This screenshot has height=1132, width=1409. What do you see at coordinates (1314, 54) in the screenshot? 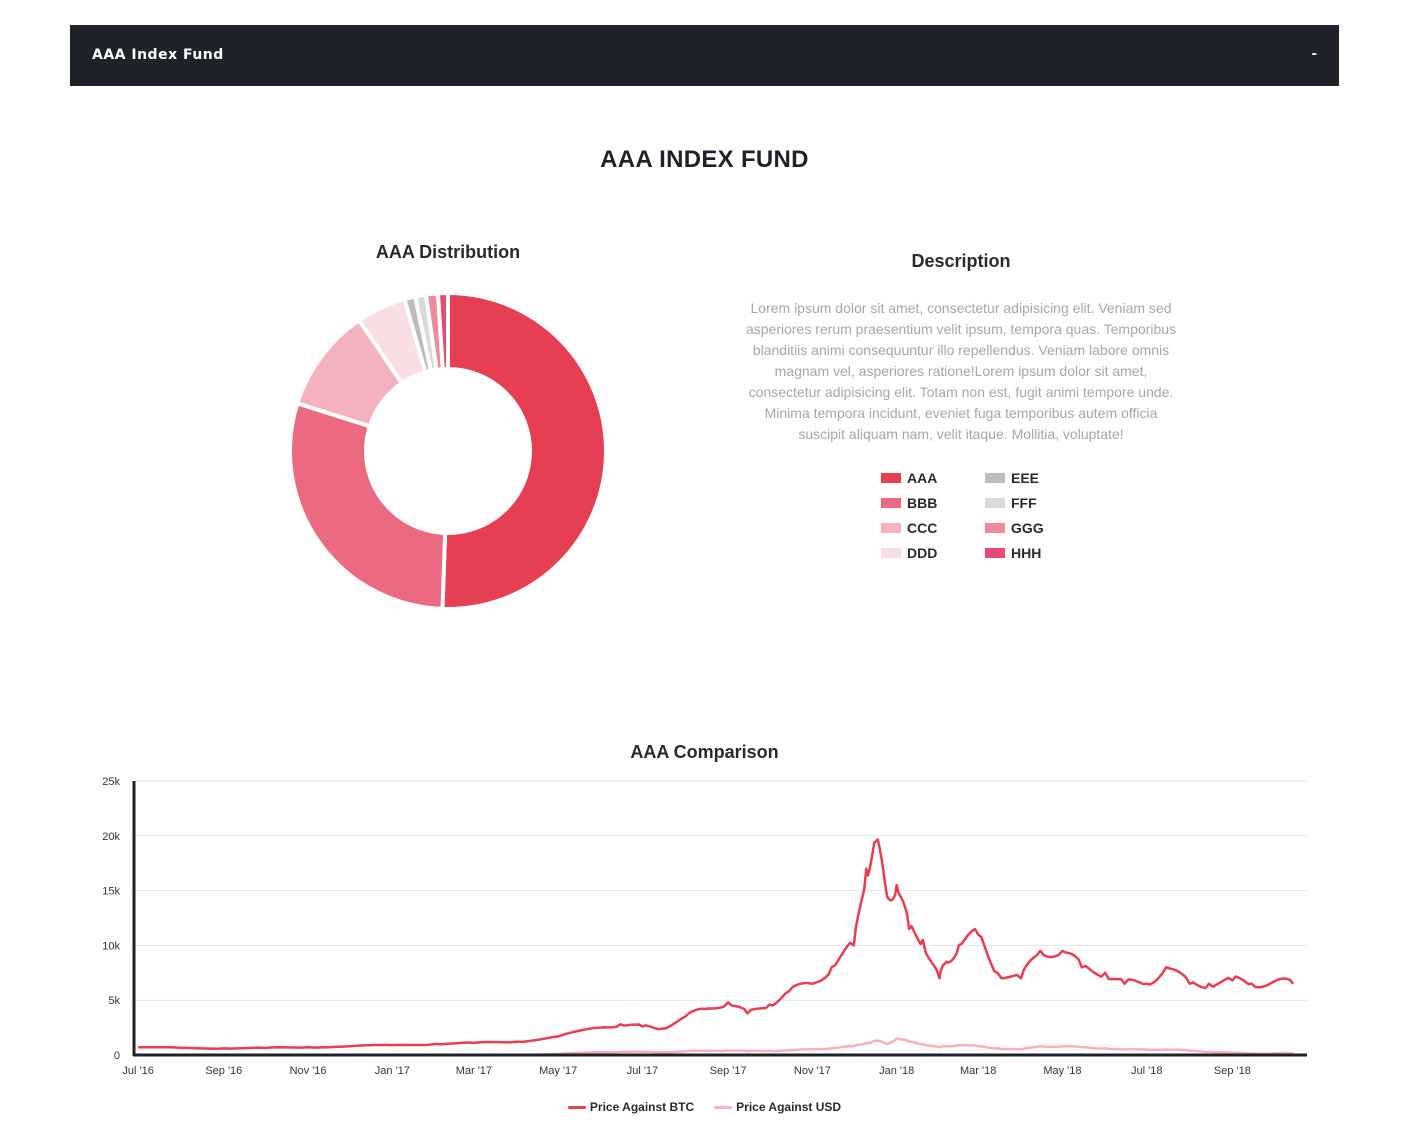
I see `navbar-toggle-button: -` at bounding box center [1314, 54].